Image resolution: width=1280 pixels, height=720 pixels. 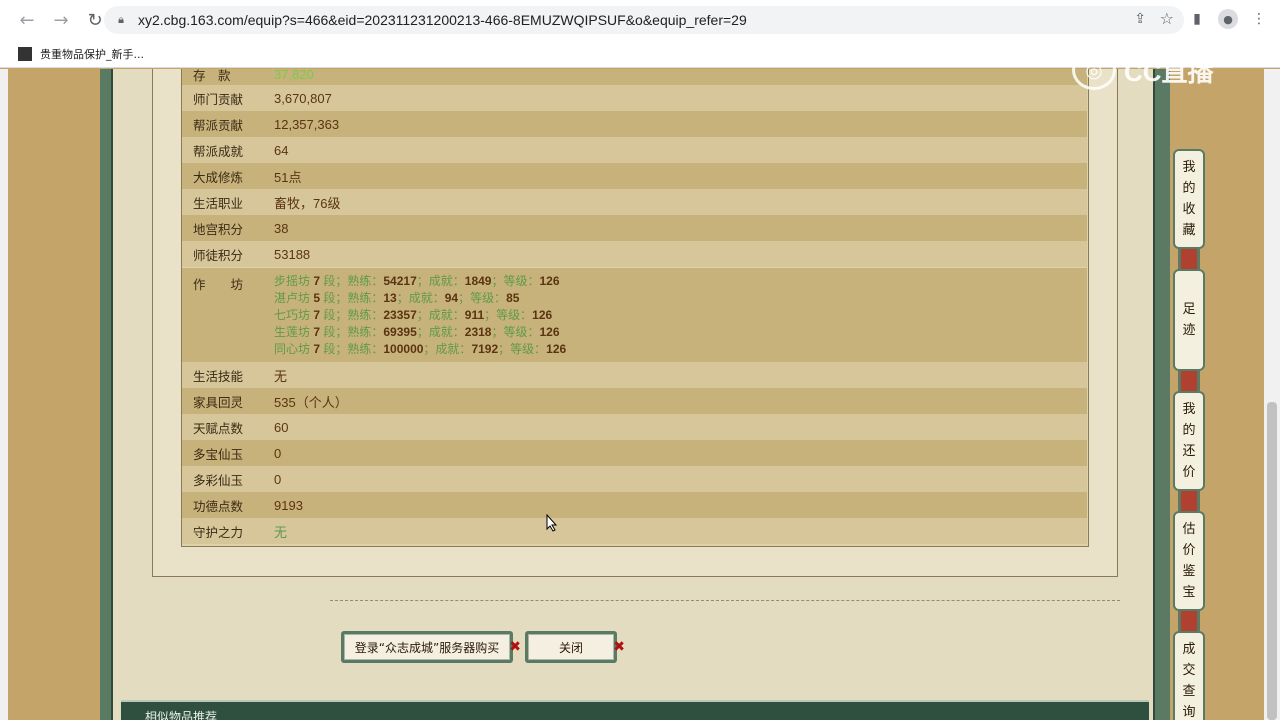 I want to click on workshop-text: 69395, so click(x=400, y=332).